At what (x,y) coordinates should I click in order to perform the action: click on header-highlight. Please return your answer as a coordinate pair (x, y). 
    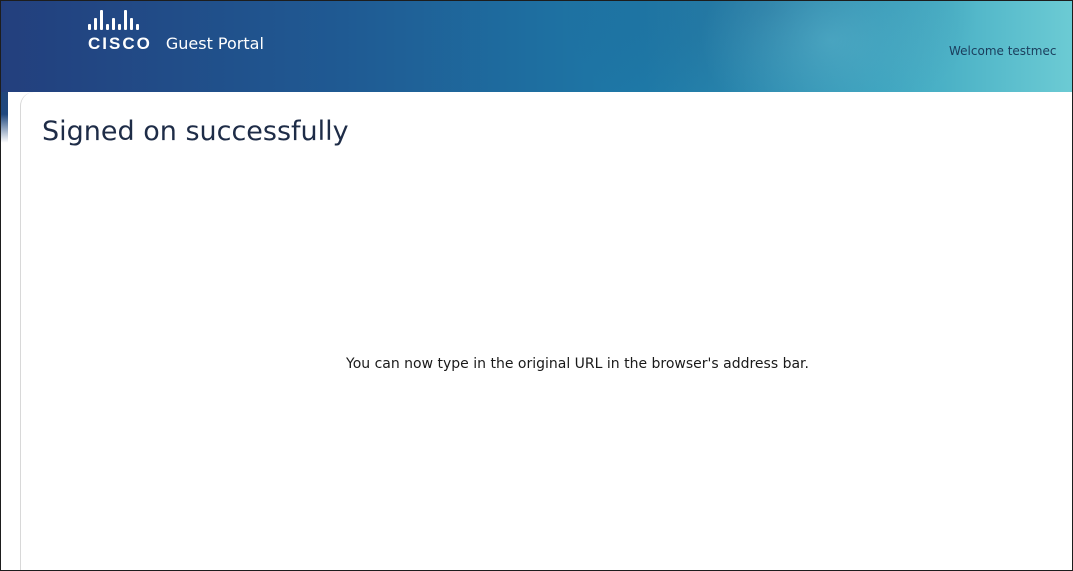
    Looking at the image, I should click on (830, 46).